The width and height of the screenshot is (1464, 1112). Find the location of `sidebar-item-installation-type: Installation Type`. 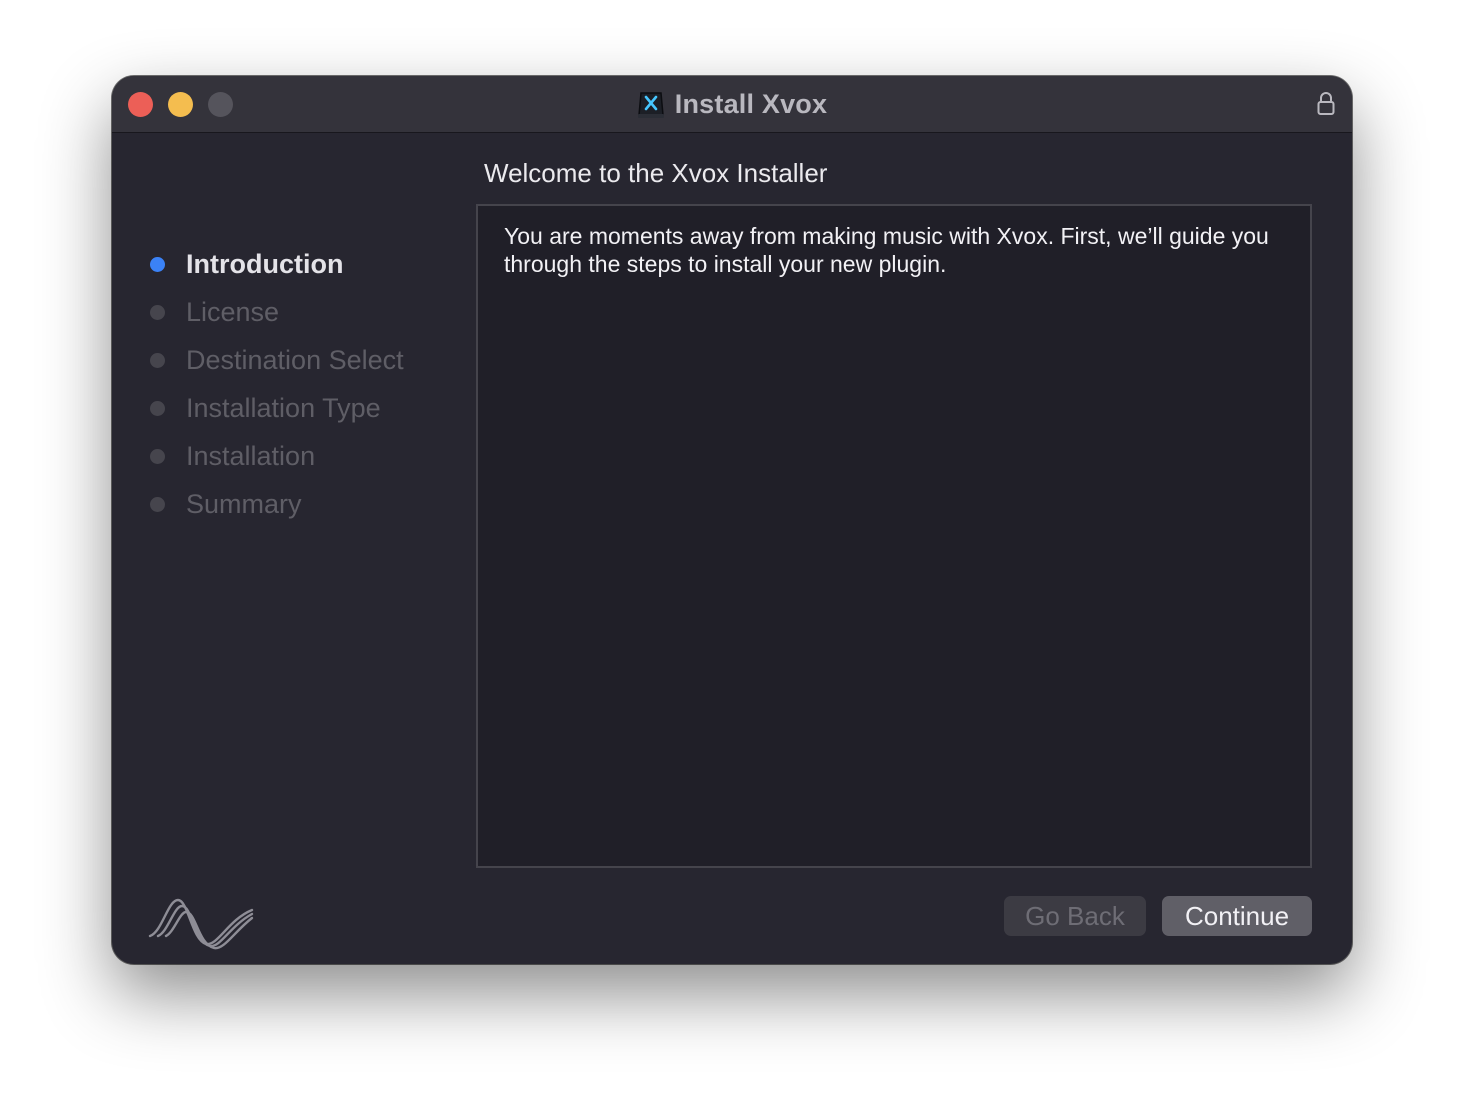

sidebar-item-installation-type: Installation Type is located at coordinates (265, 408).